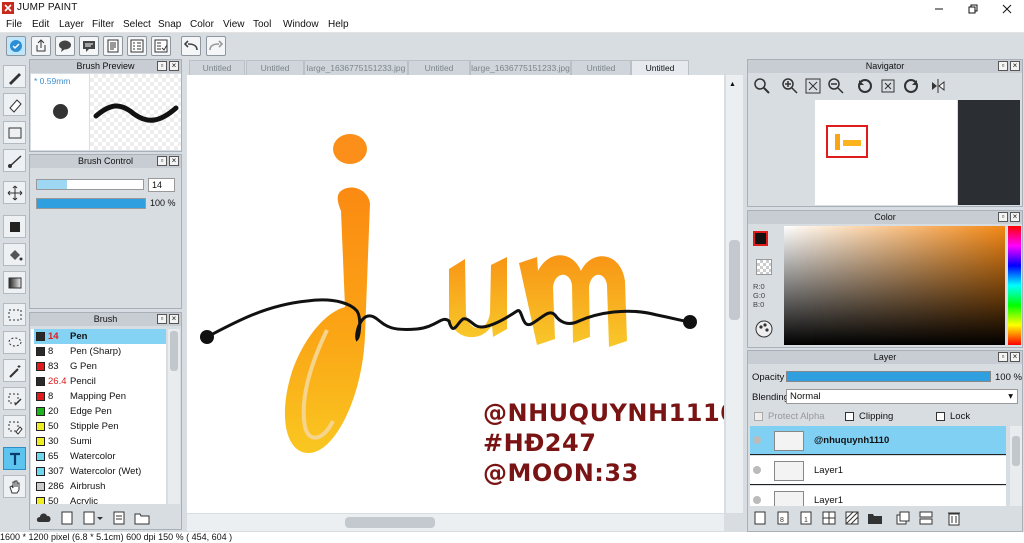 This screenshot has width=1024, height=543. What do you see at coordinates (903, 518) in the screenshot?
I see `duplicate-layer-icon` at bounding box center [903, 518].